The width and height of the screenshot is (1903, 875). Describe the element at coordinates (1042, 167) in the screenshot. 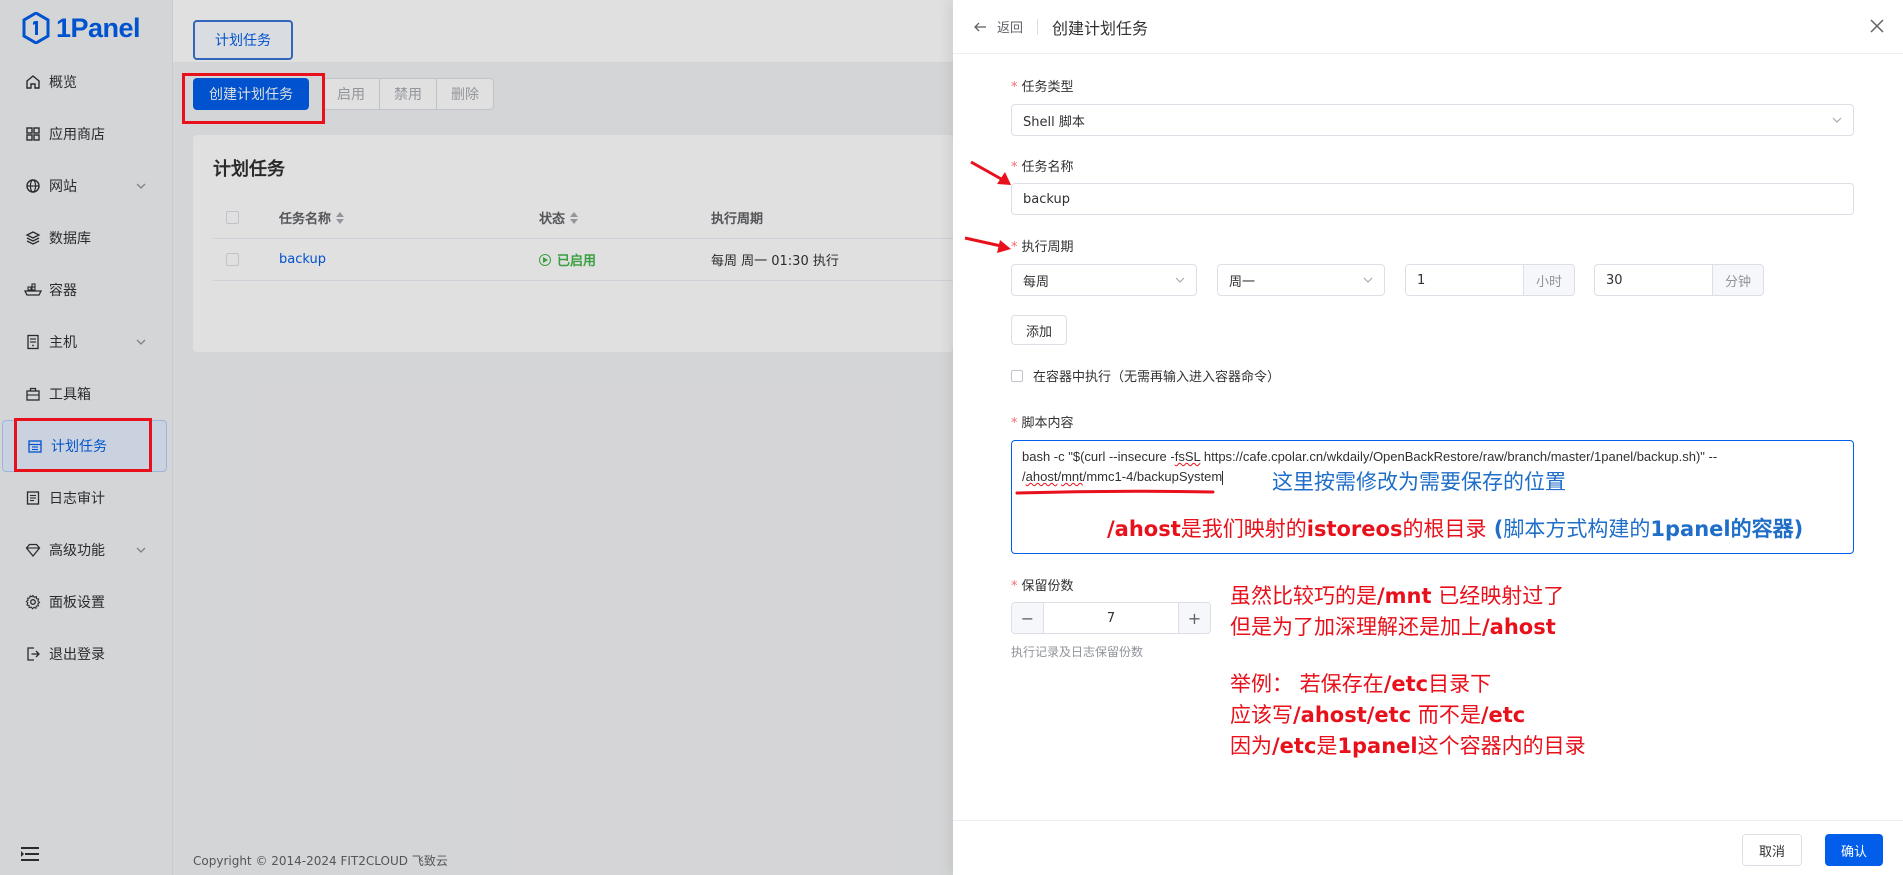

I see `task-name-label: * 任务名称` at that location.